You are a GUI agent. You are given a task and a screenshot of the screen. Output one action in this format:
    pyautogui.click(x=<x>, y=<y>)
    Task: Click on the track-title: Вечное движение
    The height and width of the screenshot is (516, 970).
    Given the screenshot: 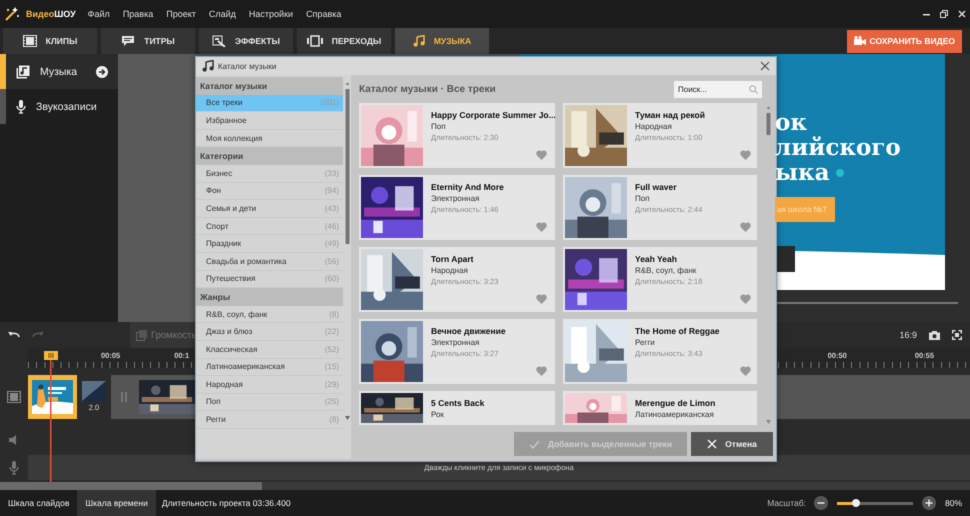 What is the action you would take?
    pyautogui.click(x=468, y=331)
    